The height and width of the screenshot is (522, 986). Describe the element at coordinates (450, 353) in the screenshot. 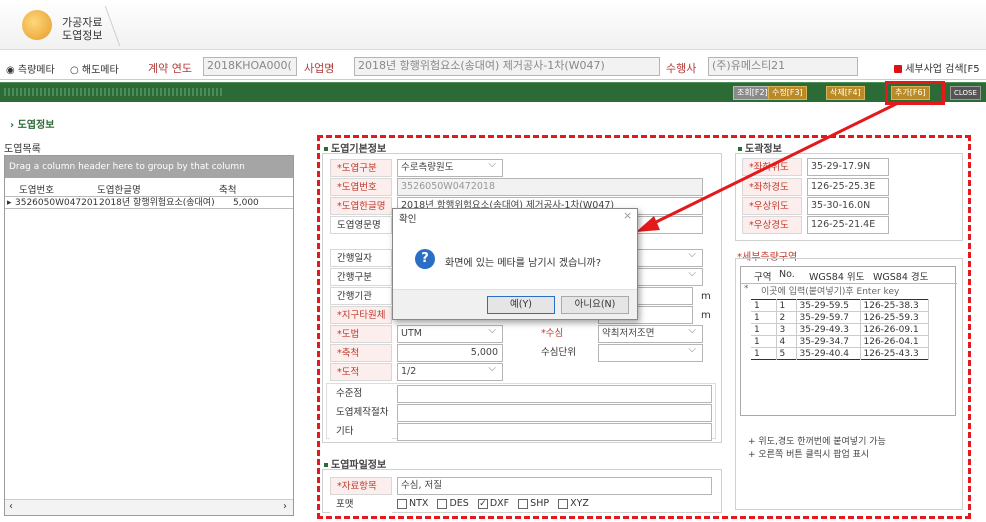

I see `scale-input: 5,000` at that location.